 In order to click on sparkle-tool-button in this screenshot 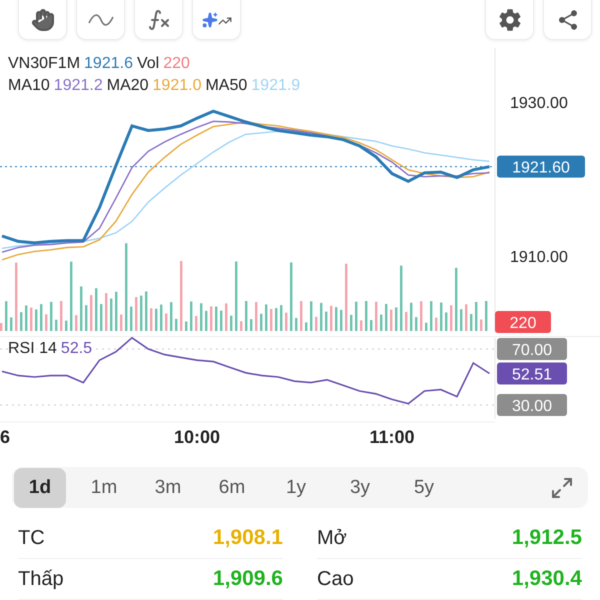, I will do `click(216, 20)`.